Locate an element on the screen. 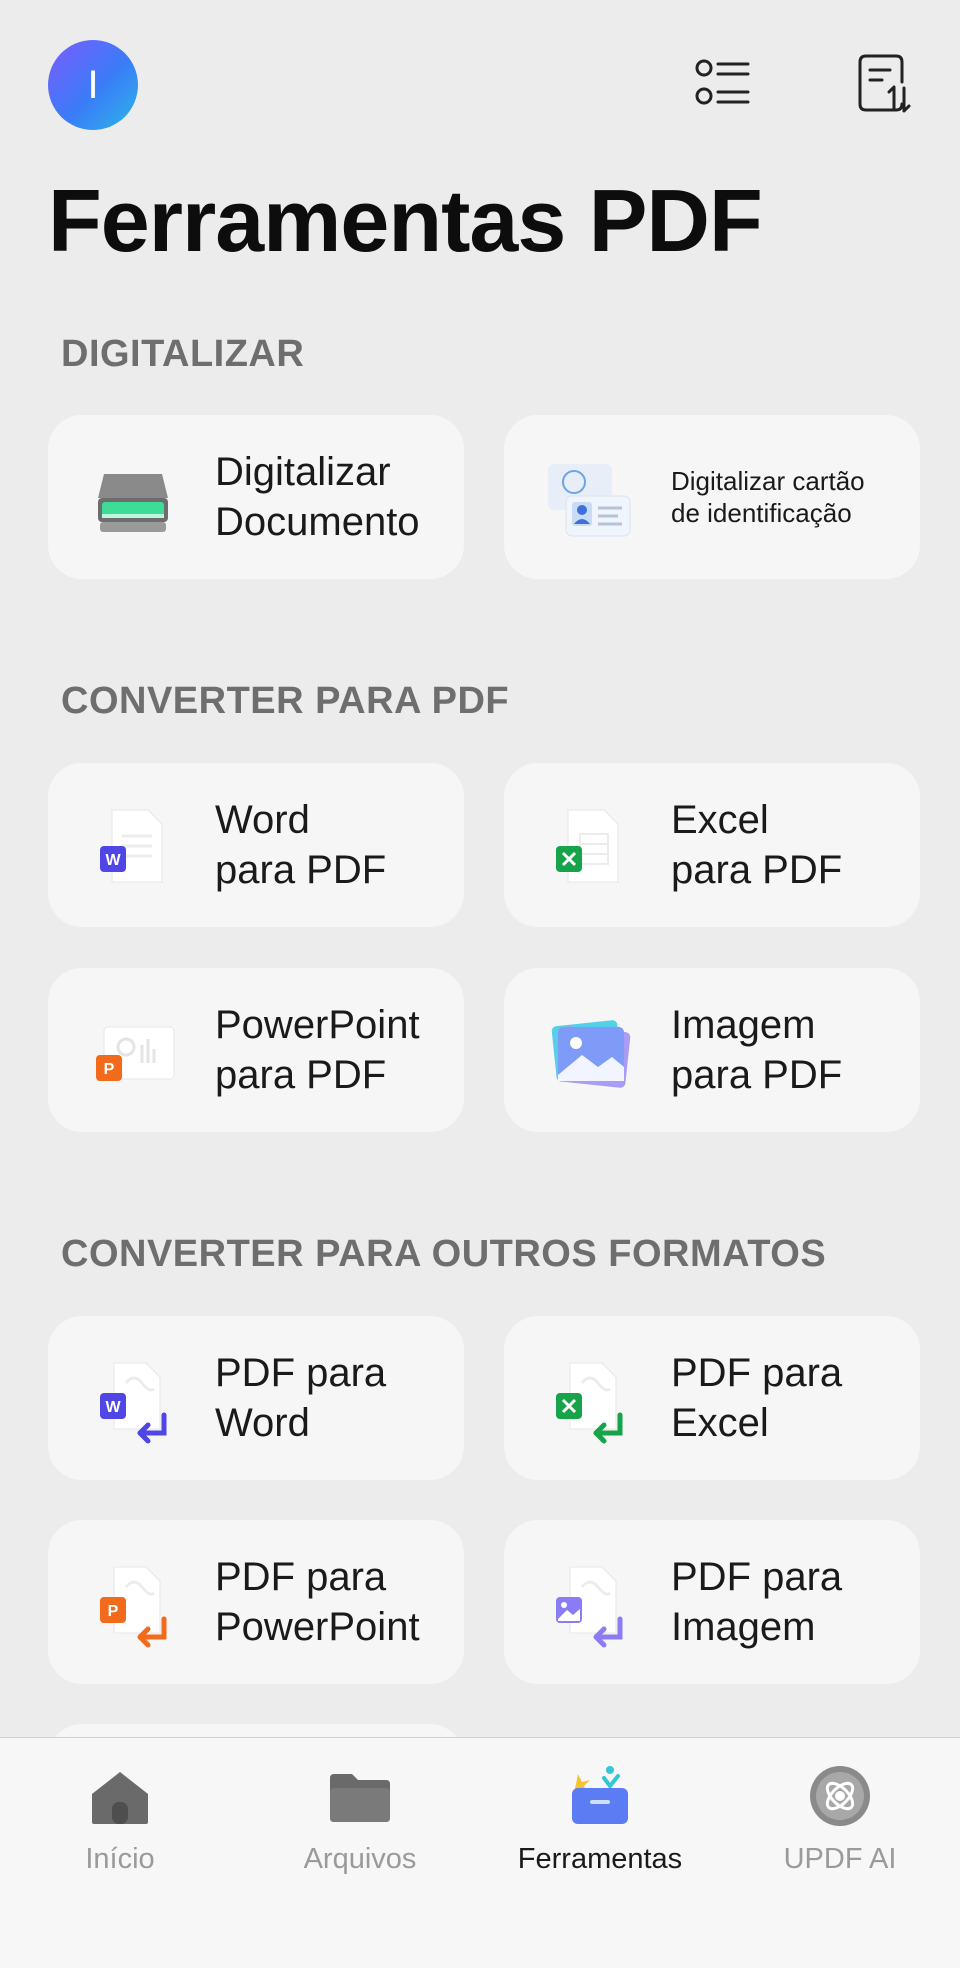  pdf-to-excel-button: PDF para Excel is located at coordinates (712, 1398).